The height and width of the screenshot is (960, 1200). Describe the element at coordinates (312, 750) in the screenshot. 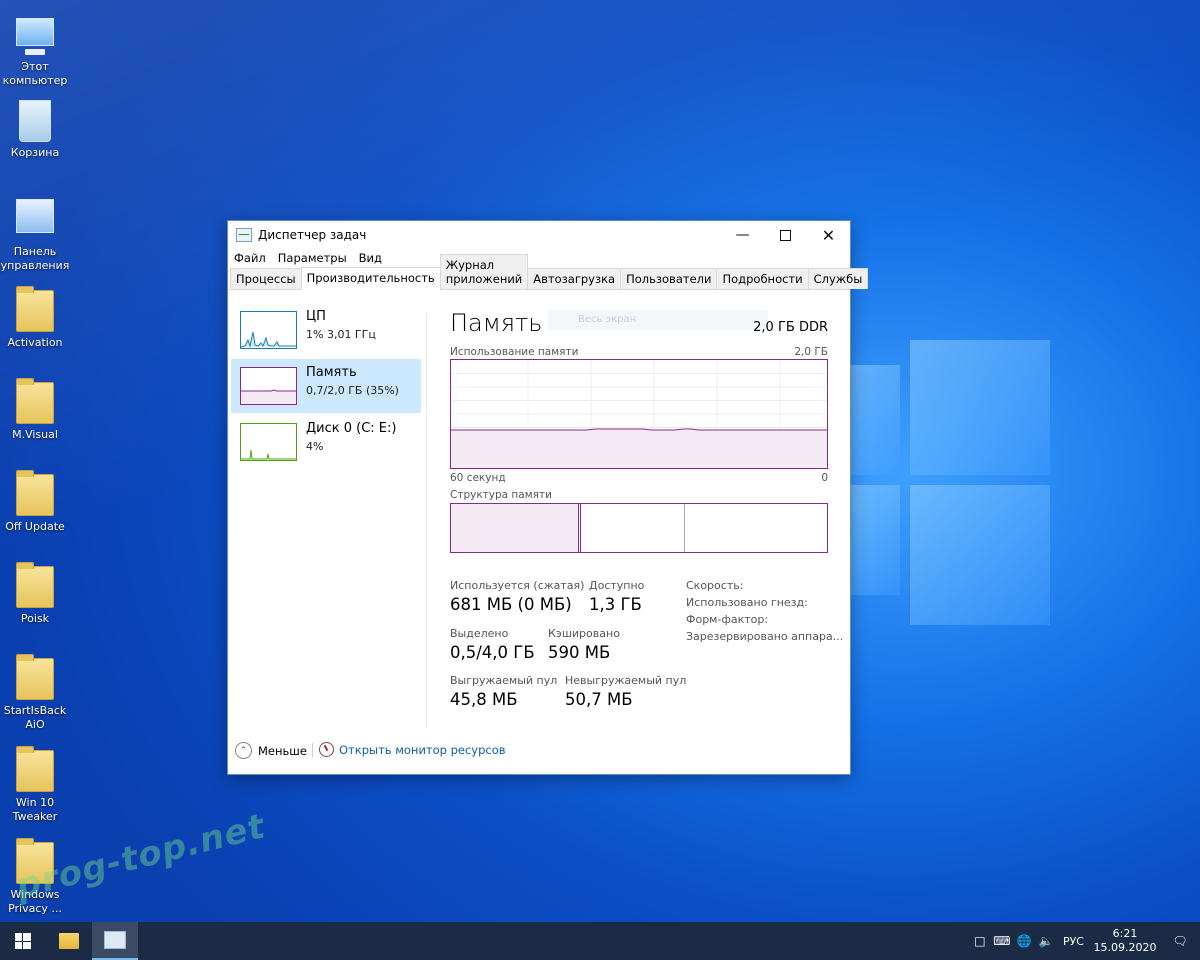

I see `footer-separator` at that location.